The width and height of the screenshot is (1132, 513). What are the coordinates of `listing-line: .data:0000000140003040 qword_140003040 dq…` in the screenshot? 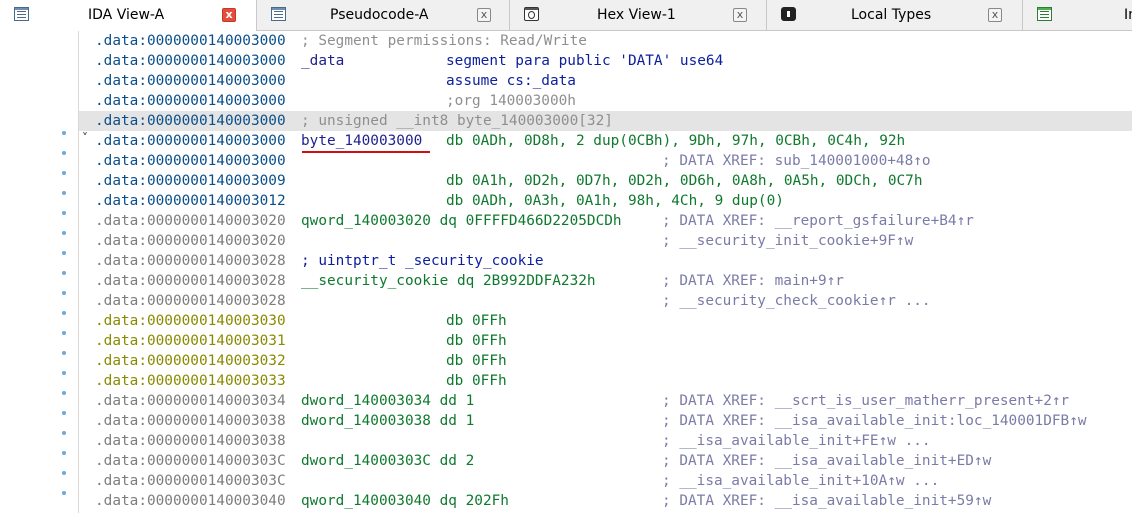 It's located at (605, 501).